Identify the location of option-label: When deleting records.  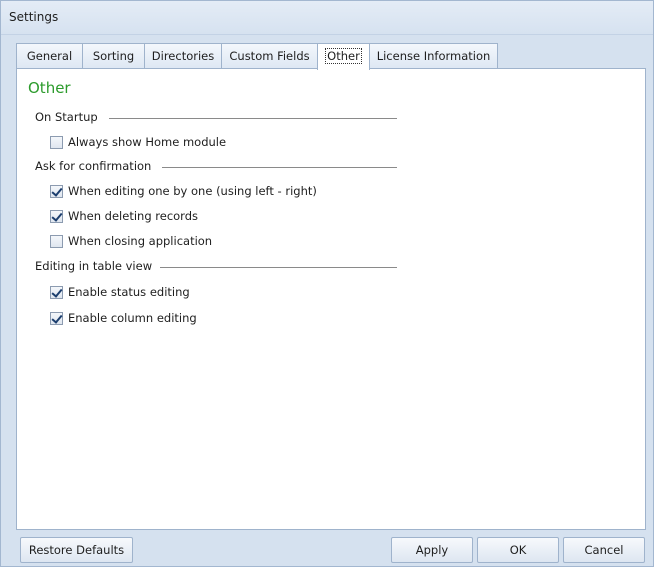
(133, 216).